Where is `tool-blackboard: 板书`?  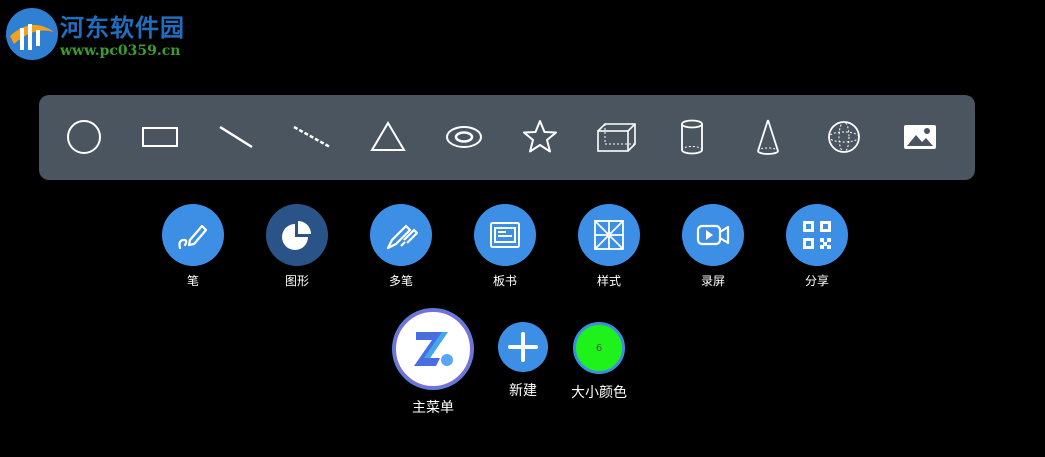
tool-blackboard: 板书 is located at coordinates (505, 246).